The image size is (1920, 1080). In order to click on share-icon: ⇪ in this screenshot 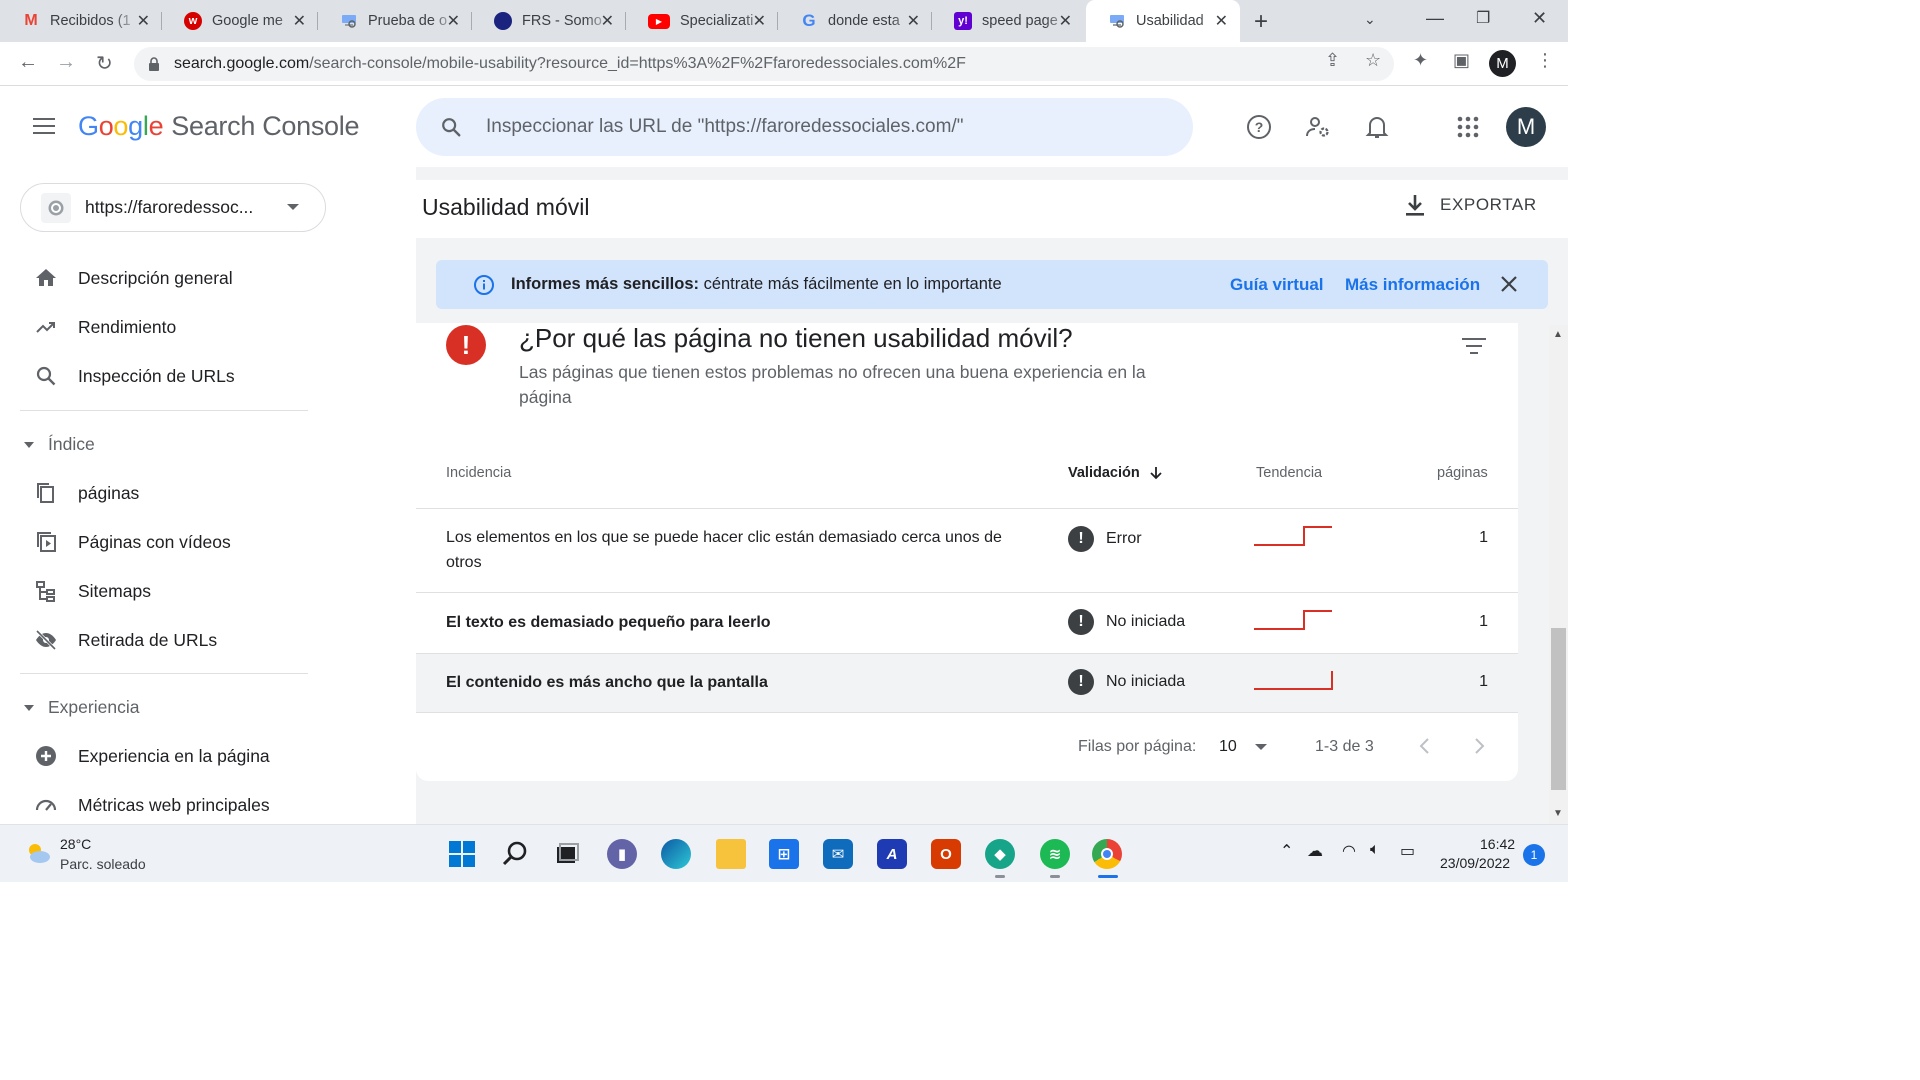, I will do `click(1332, 60)`.